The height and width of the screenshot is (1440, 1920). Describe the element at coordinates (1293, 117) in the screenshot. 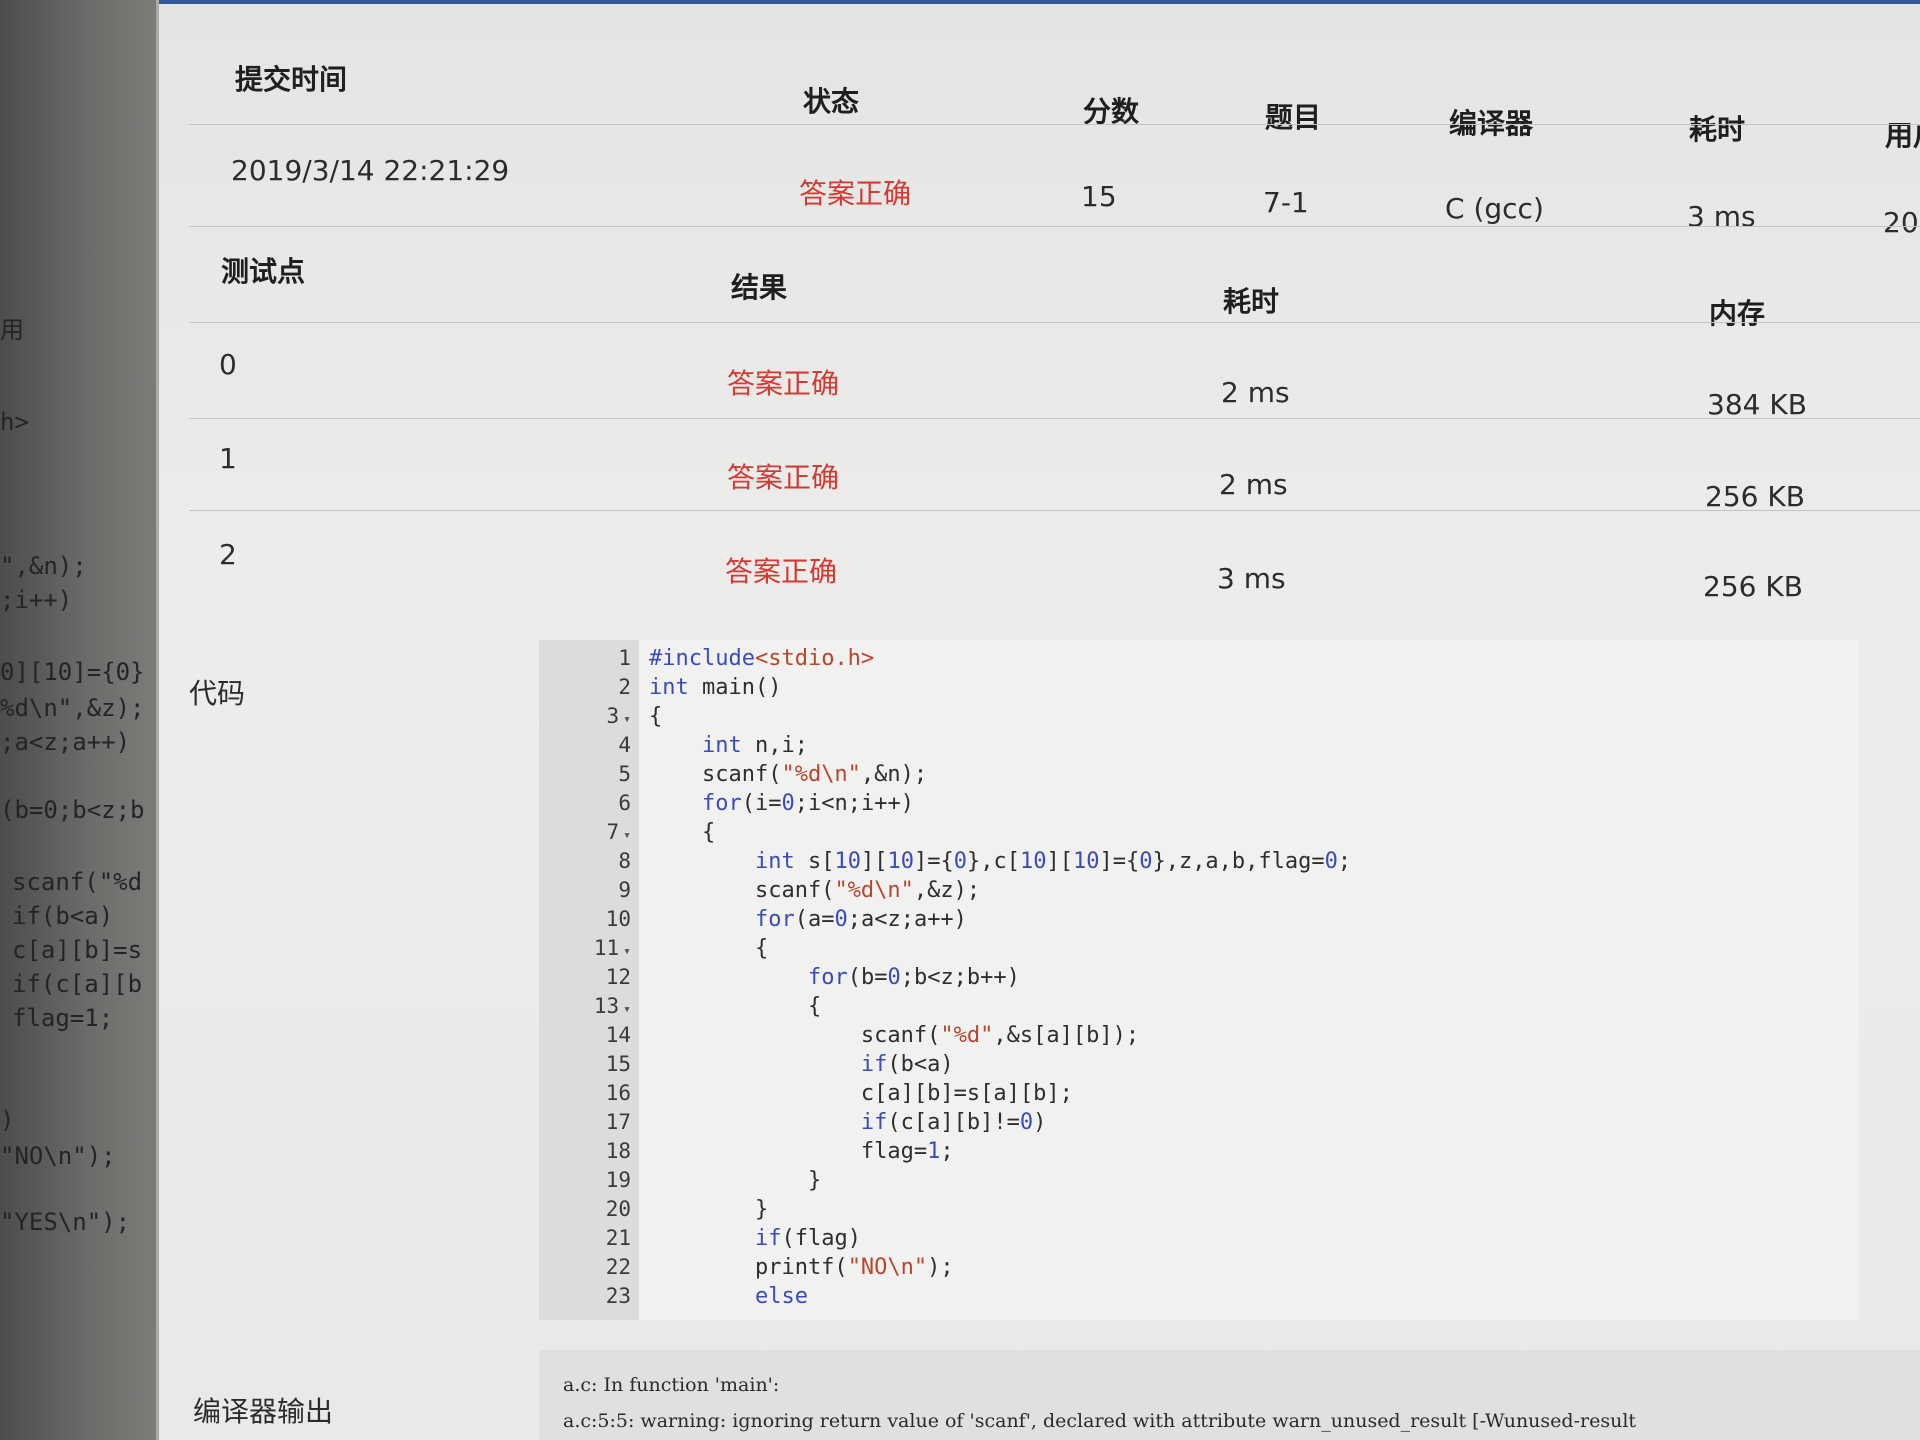

I see `header-problem: 题目` at that location.